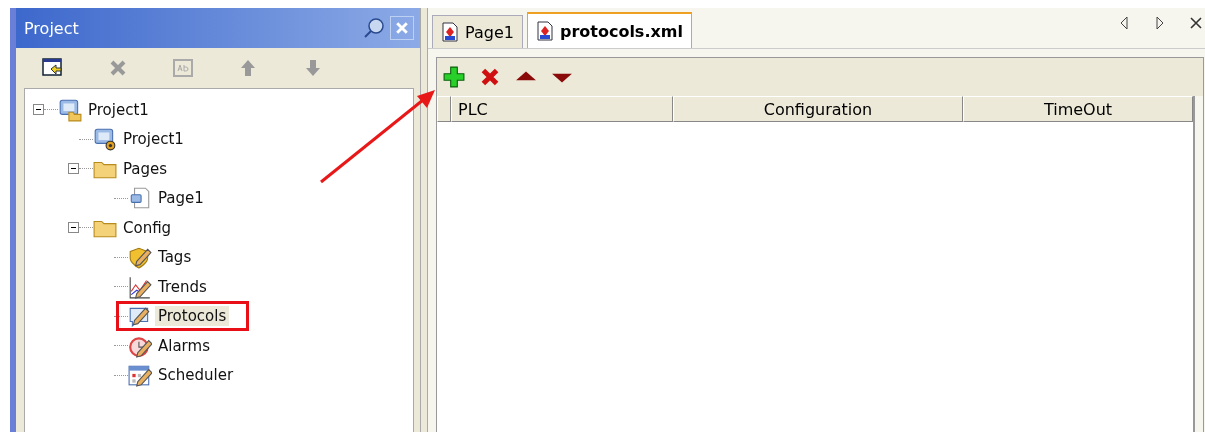 This screenshot has width=1205, height=432. What do you see at coordinates (477, 31) in the screenshot?
I see `tab: Page1` at bounding box center [477, 31].